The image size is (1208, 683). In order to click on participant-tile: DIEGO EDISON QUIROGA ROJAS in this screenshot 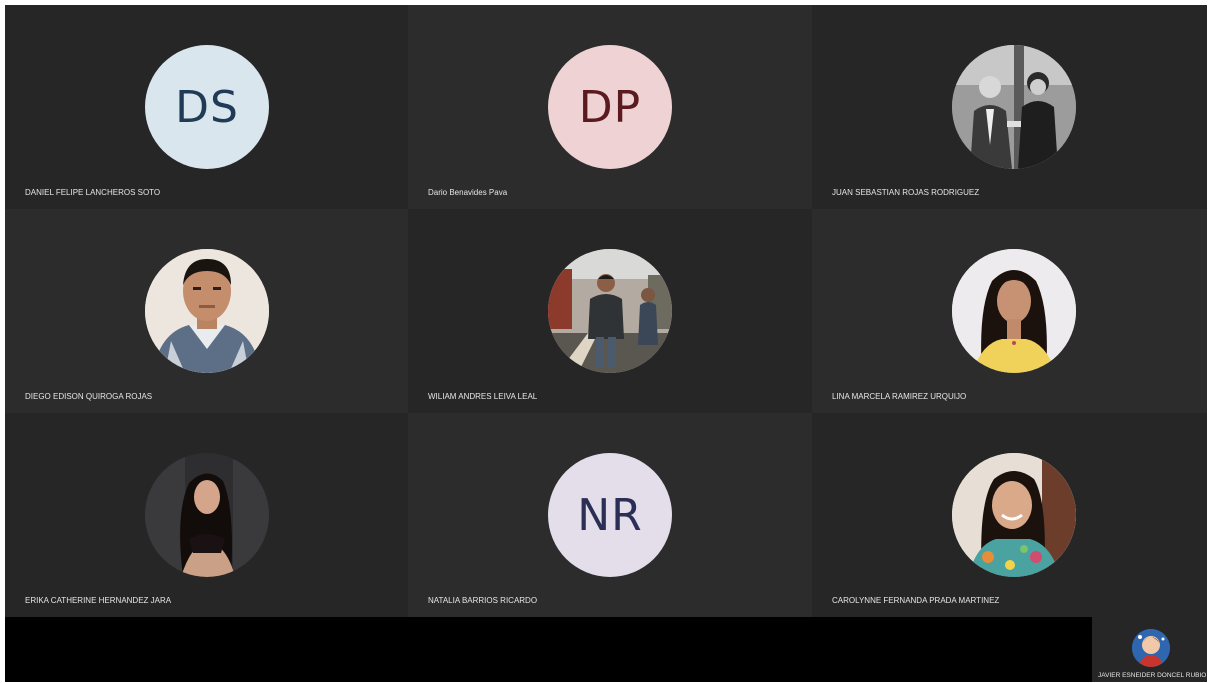, I will do `click(206, 311)`.